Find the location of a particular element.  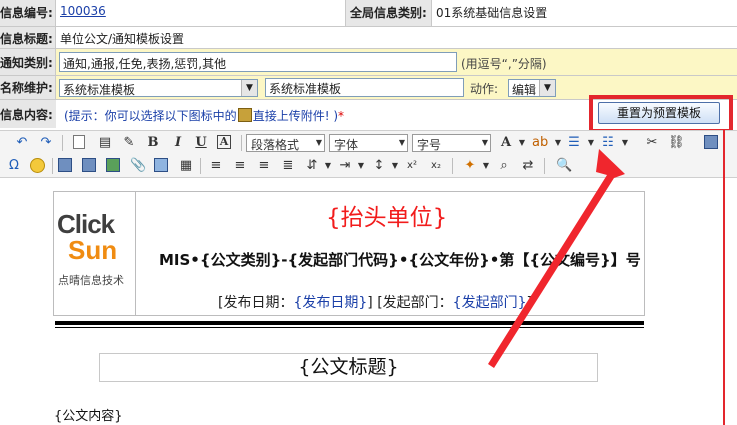

annotation-arrow-shape is located at coordinates (556, 258).